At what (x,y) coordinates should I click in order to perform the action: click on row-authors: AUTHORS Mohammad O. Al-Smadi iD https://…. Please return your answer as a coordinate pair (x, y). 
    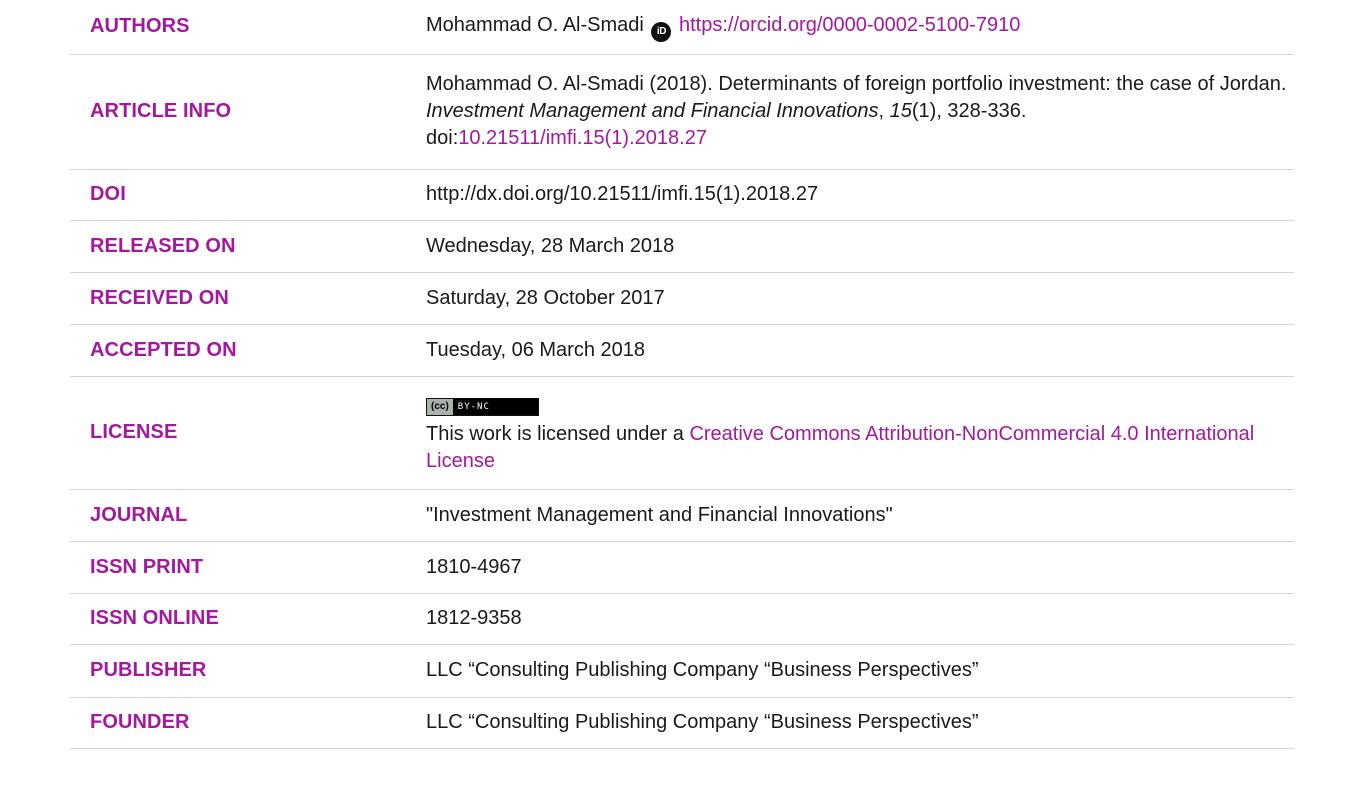
    Looking at the image, I should click on (682, 27).